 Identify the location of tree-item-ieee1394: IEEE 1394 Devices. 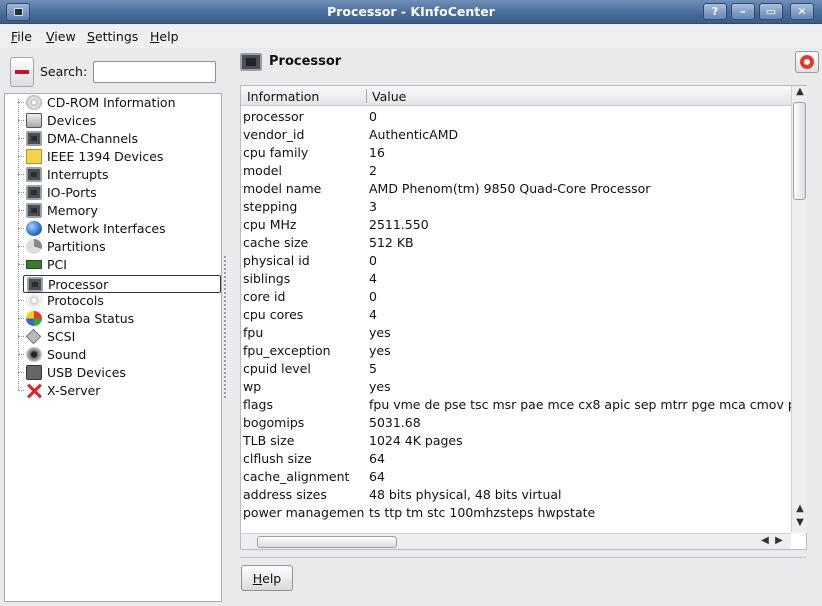
(119, 157).